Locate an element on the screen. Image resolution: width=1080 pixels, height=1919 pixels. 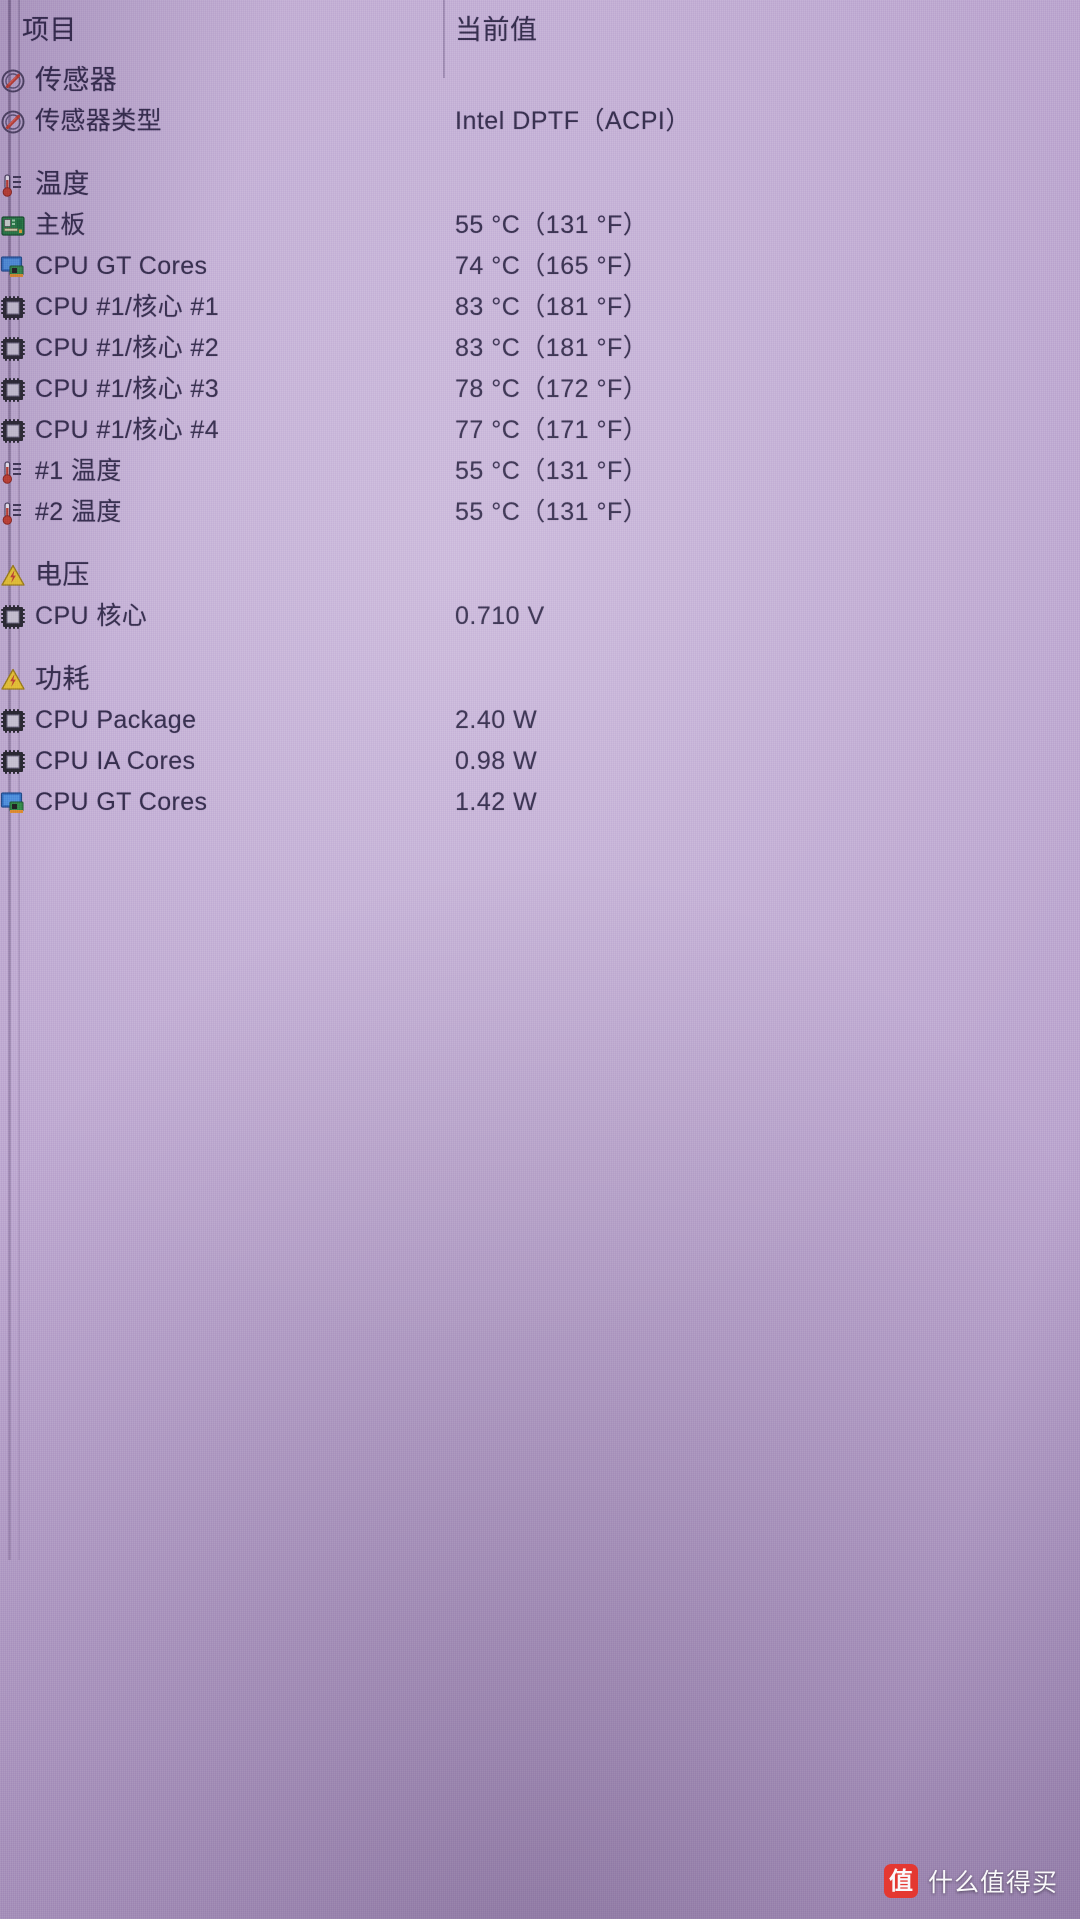
row-value: 78 °C（172 °F） is located at coordinates (552, 389).